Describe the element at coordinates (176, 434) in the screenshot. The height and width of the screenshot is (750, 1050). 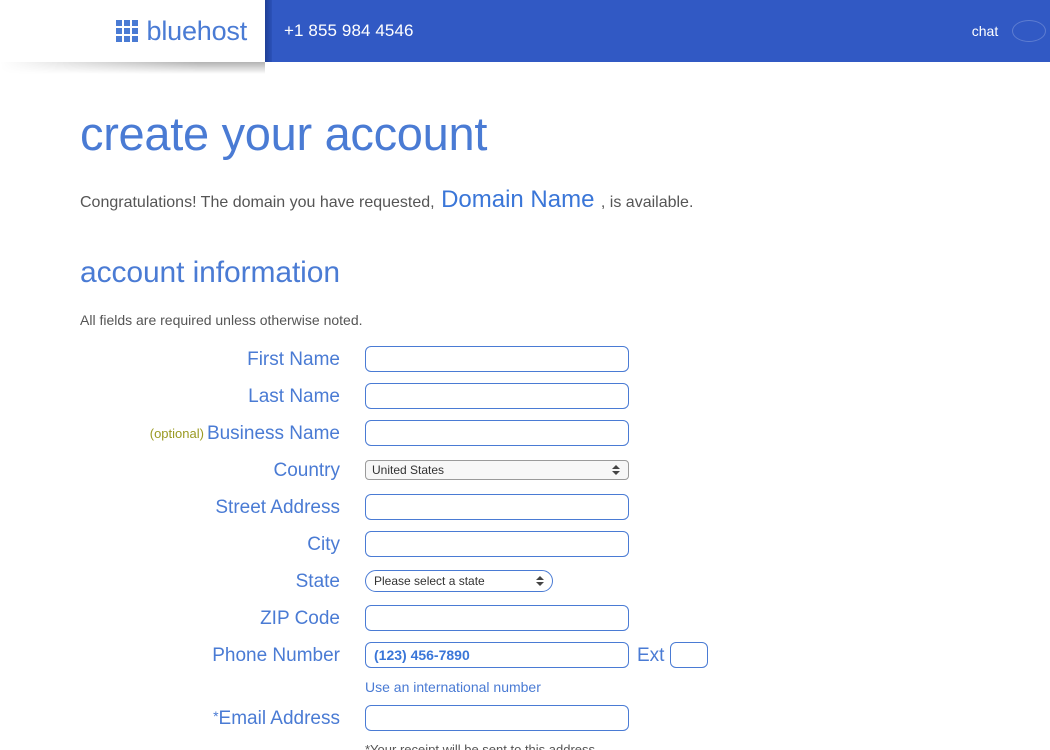
I see `optional-tag: (optional)` at that location.